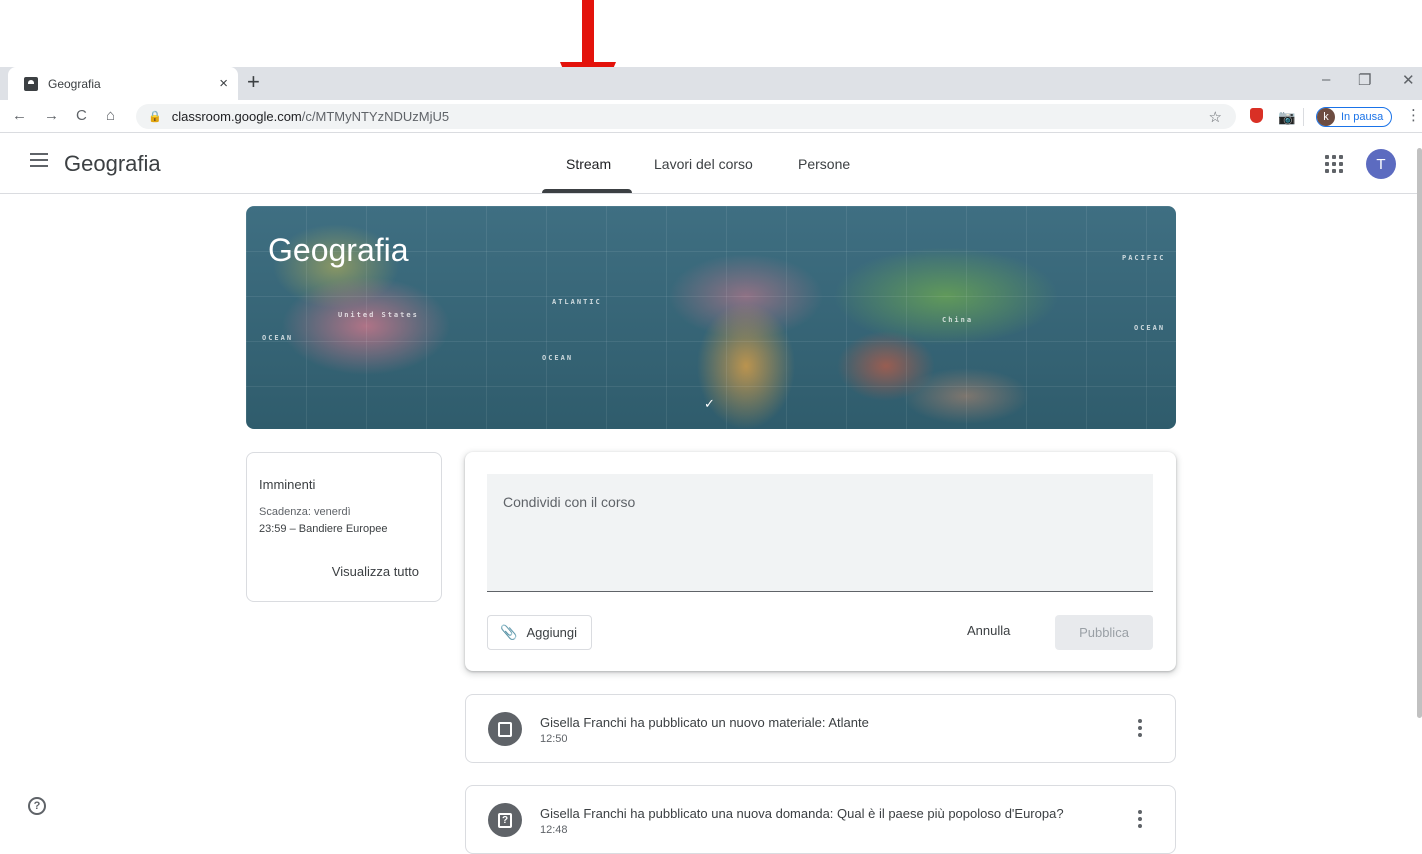  Describe the element at coordinates (123, 83) in the screenshot. I see `browser-tab: Geografia ×` at that location.